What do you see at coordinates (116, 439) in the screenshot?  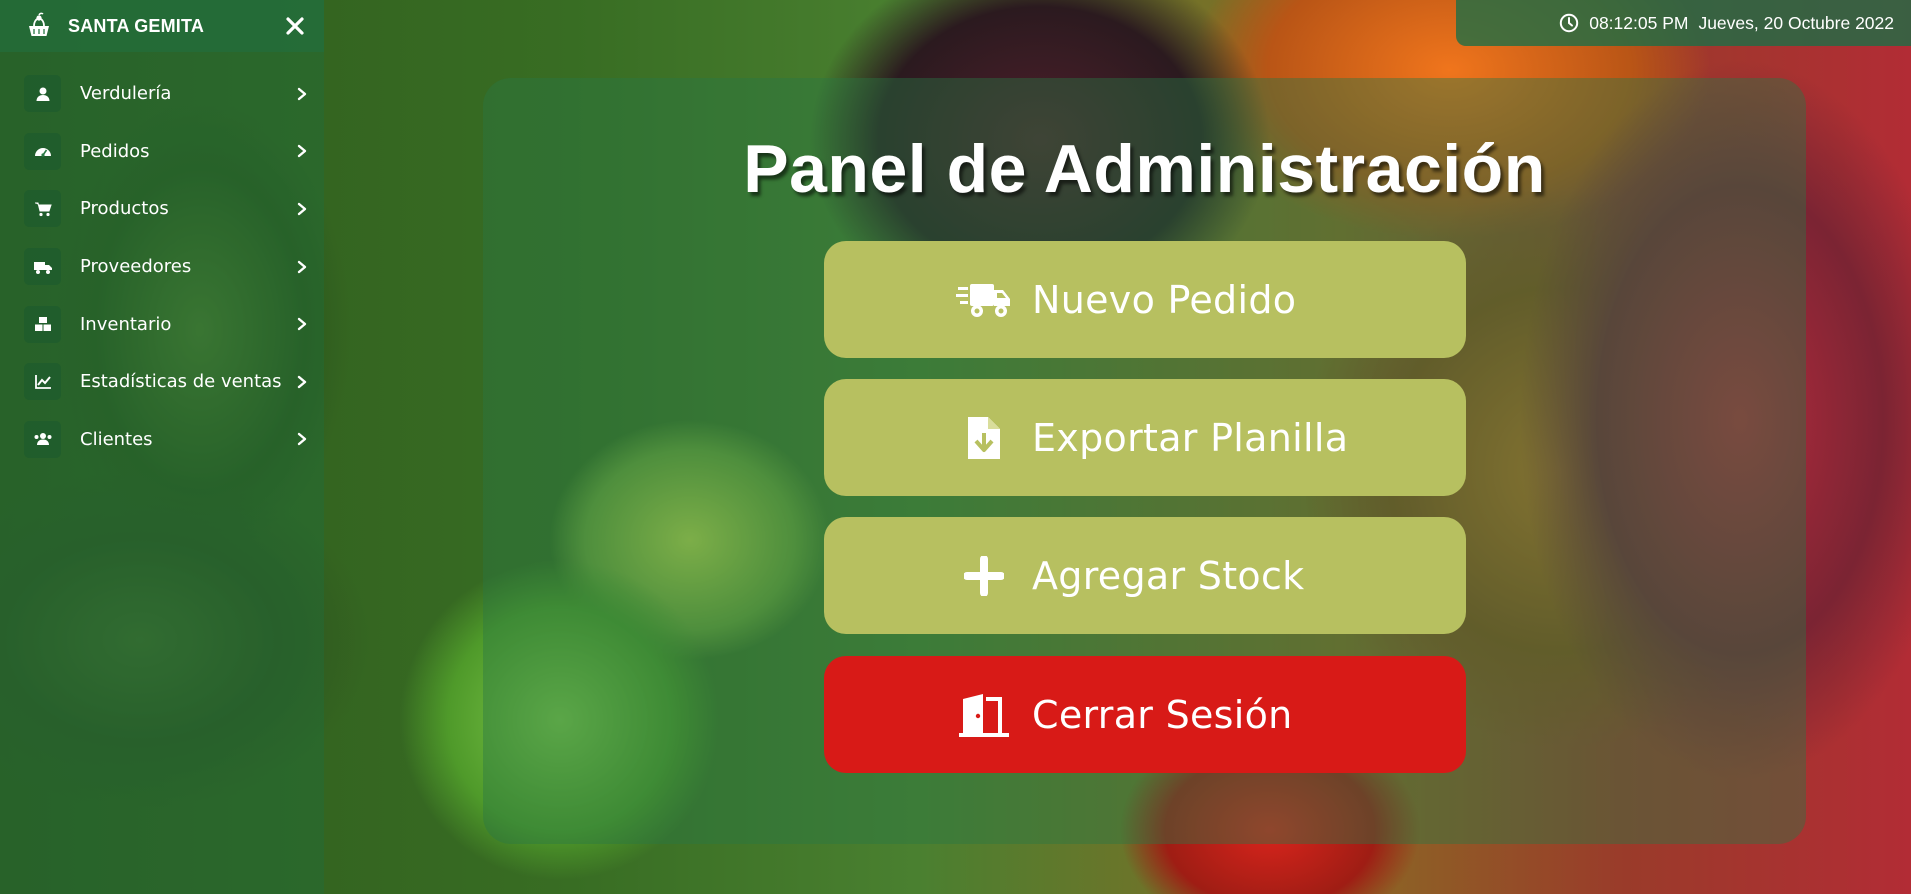 I see `sidebar-item-label: Clientes` at bounding box center [116, 439].